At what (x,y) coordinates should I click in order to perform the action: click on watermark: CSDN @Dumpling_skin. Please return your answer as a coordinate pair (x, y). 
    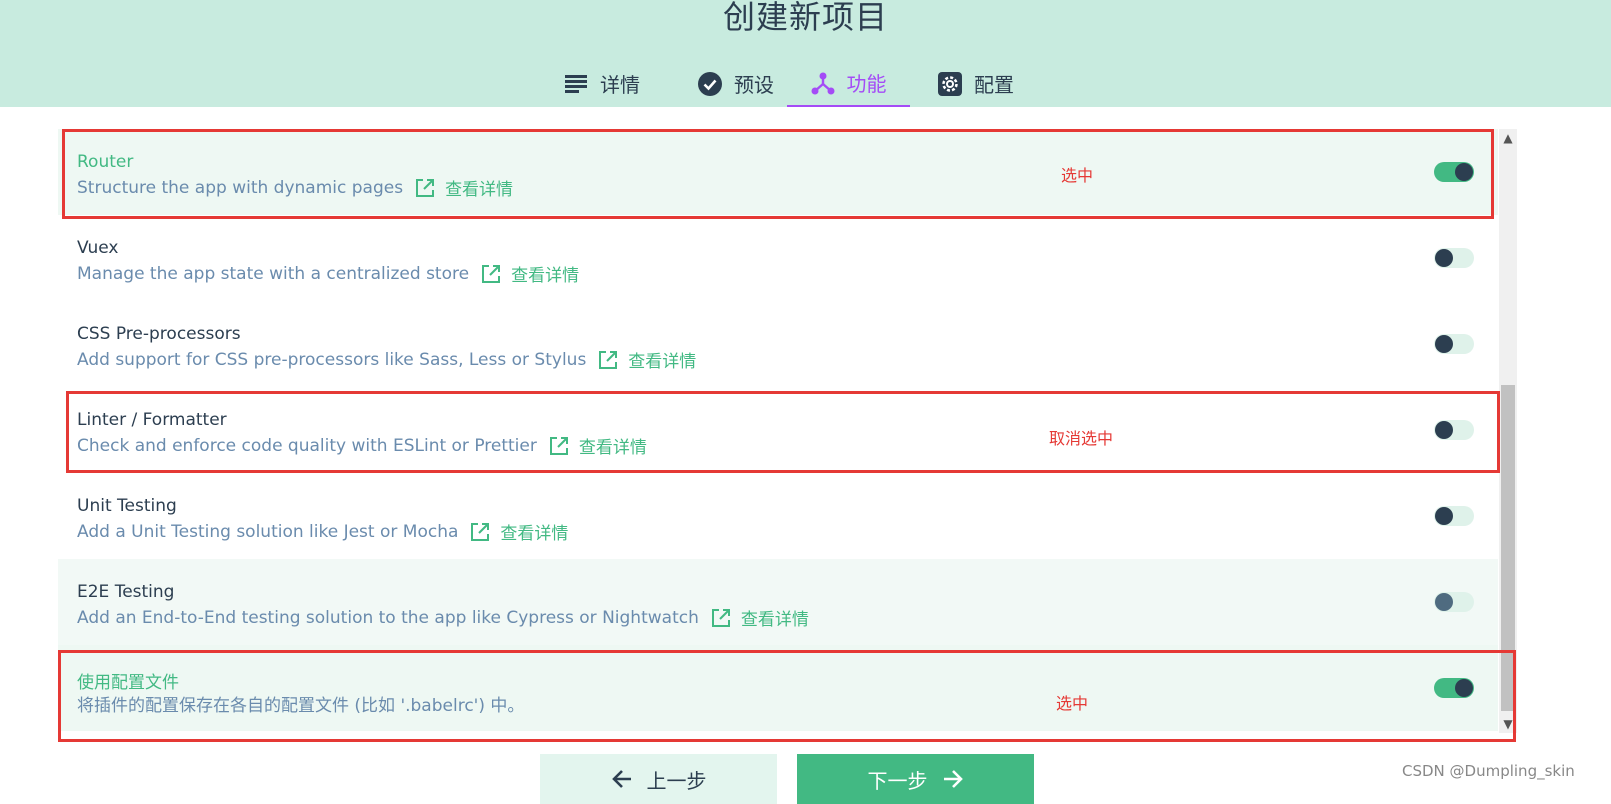
    Looking at the image, I should click on (1488, 771).